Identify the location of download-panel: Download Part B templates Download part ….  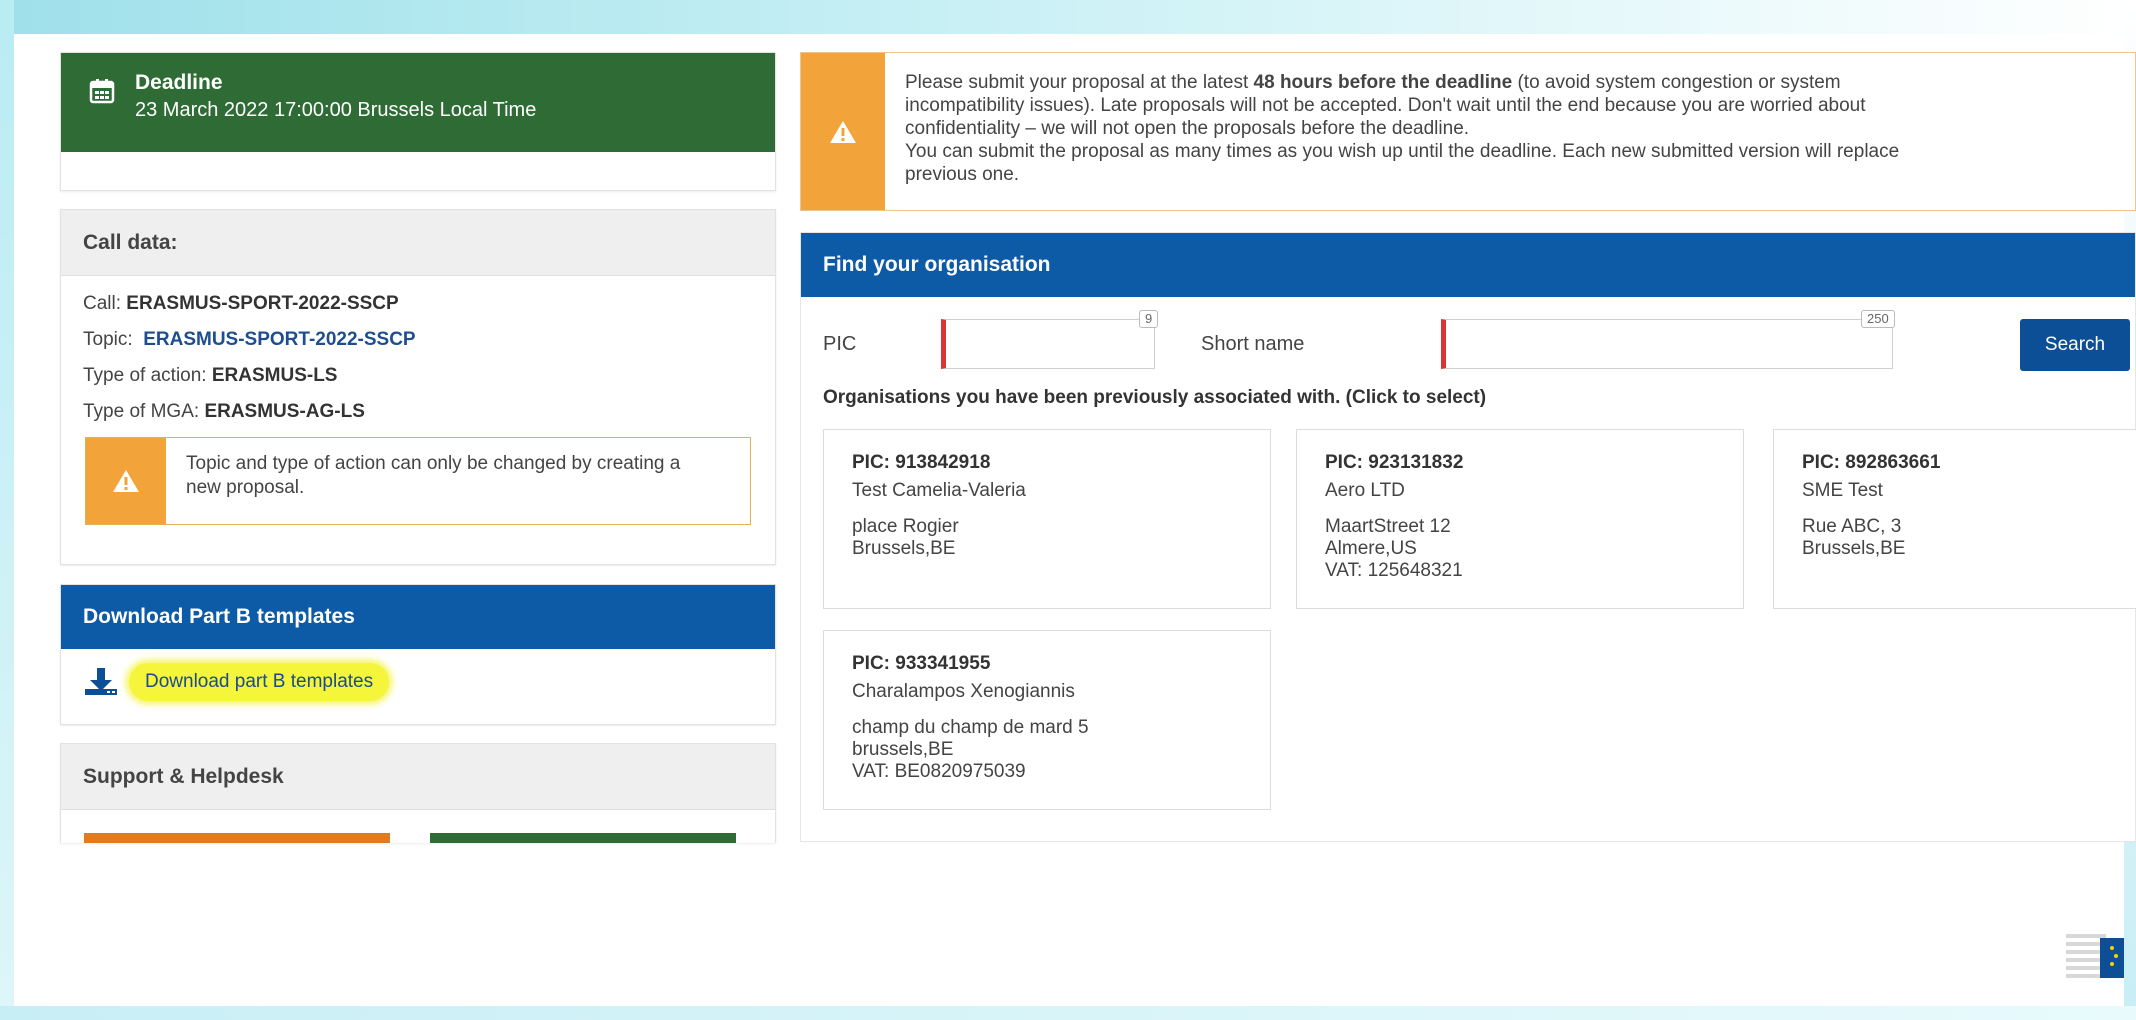
(418, 654).